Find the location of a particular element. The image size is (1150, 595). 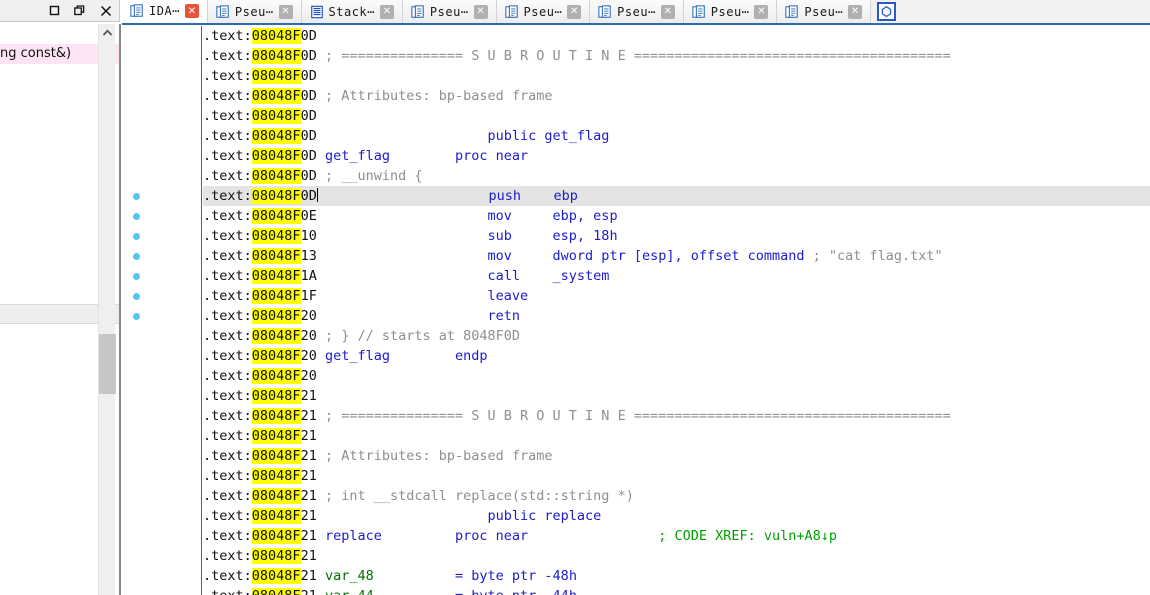

tab-4: Pseu⋯ ✕ is located at coordinates (543, 11).